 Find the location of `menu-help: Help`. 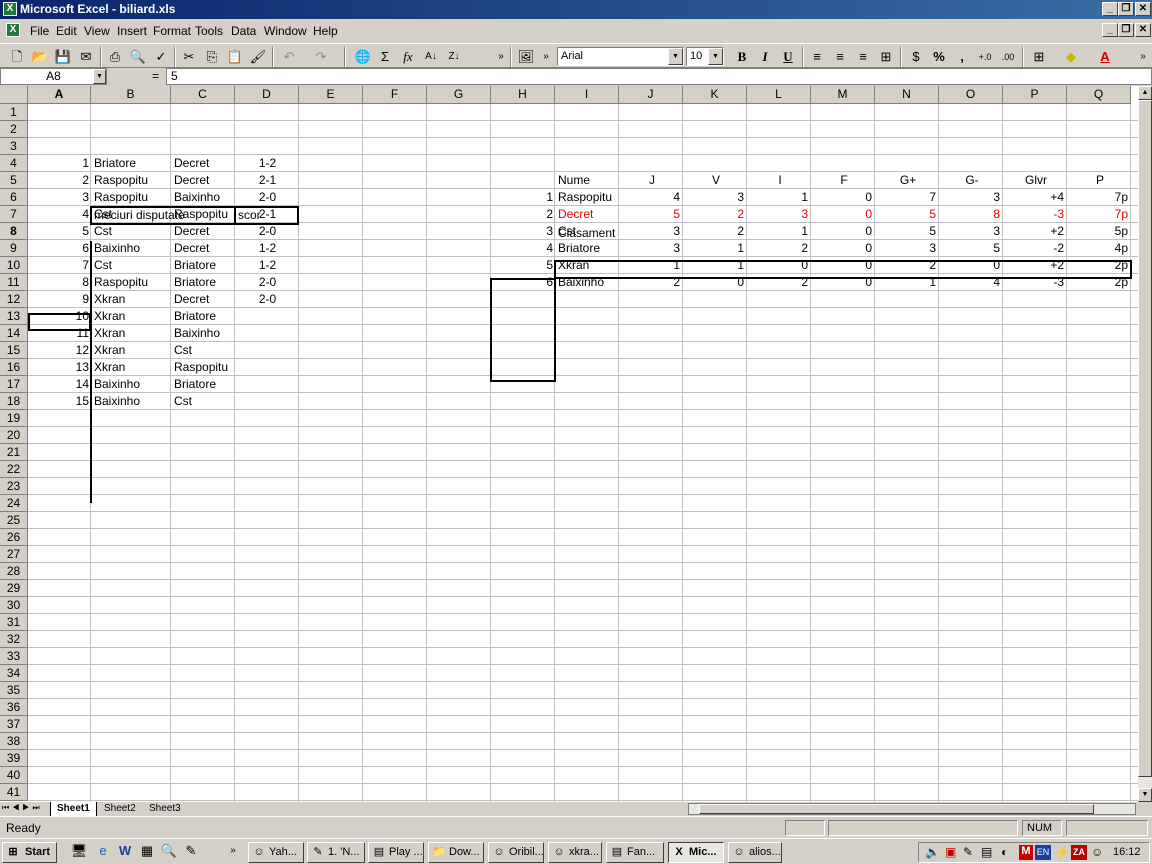

menu-help: Help is located at coordinates (325, 31).